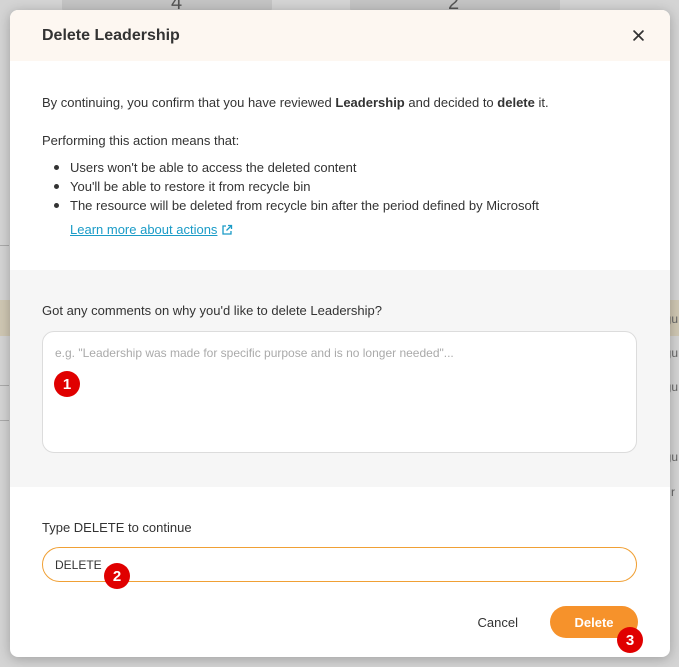  Describe the element at coordinates (340, 35) in the screenshot. I see `dialog-header: Delete Leadership` at that location.